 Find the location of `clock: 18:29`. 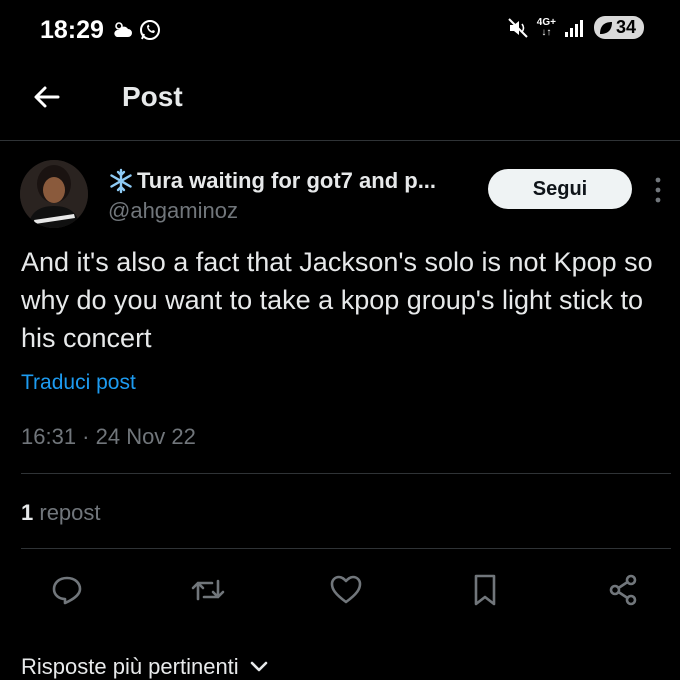

clock: 18:29 is located at coordinates (72, 30).